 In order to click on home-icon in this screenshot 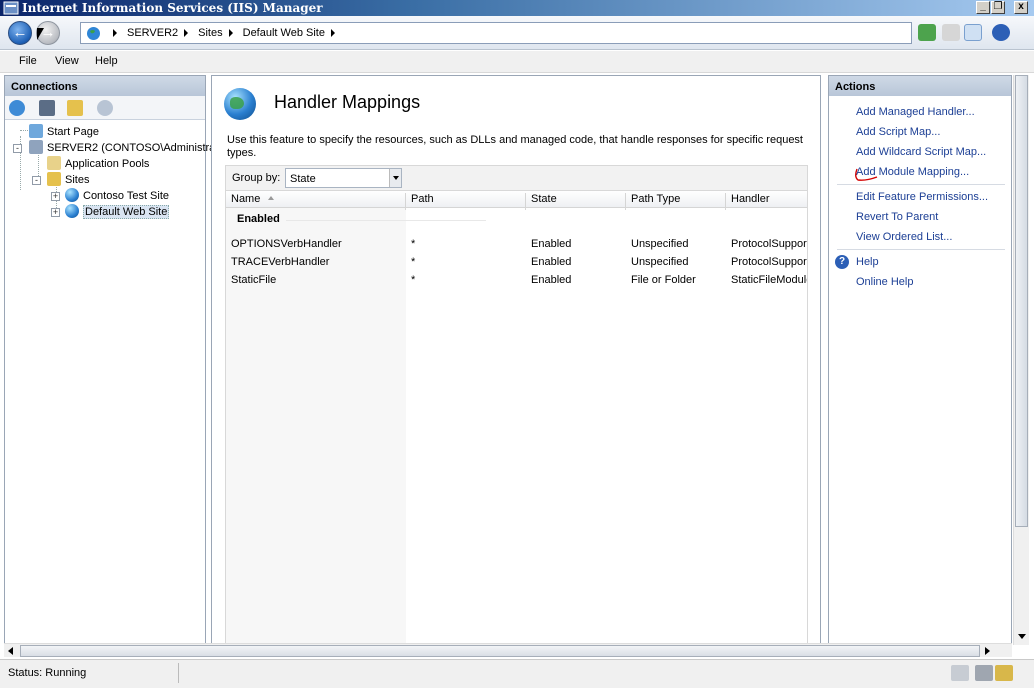, I will do `click(973, 32)`.